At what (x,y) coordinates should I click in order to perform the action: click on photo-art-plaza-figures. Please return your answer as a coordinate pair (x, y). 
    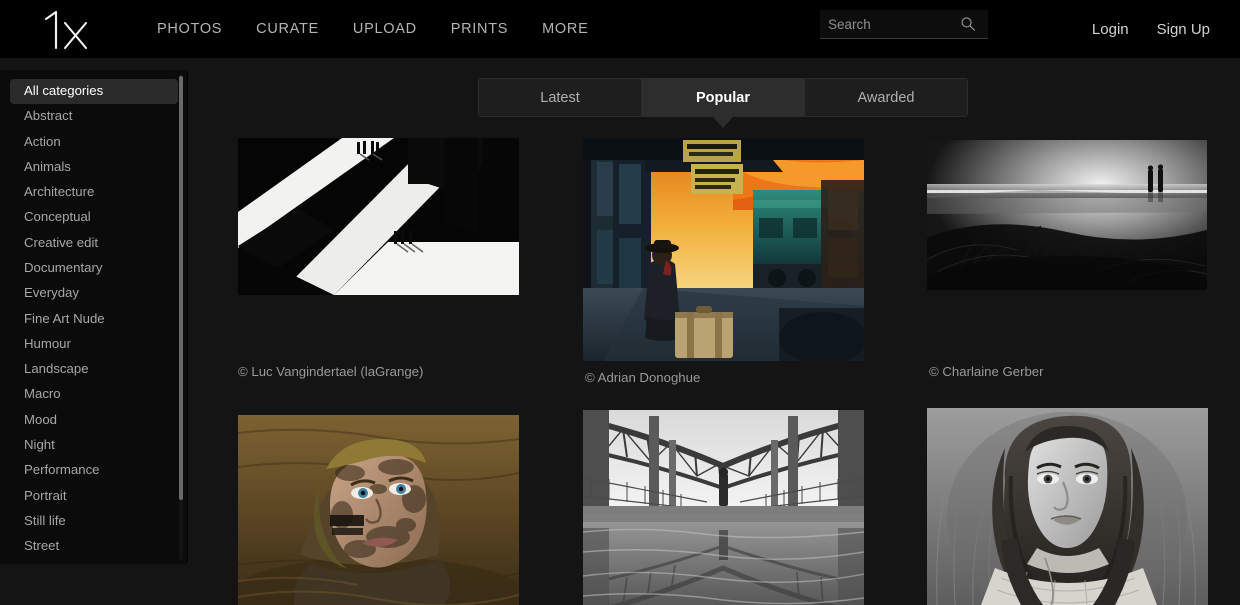
    Looking at the image, I should click on (378, 216).